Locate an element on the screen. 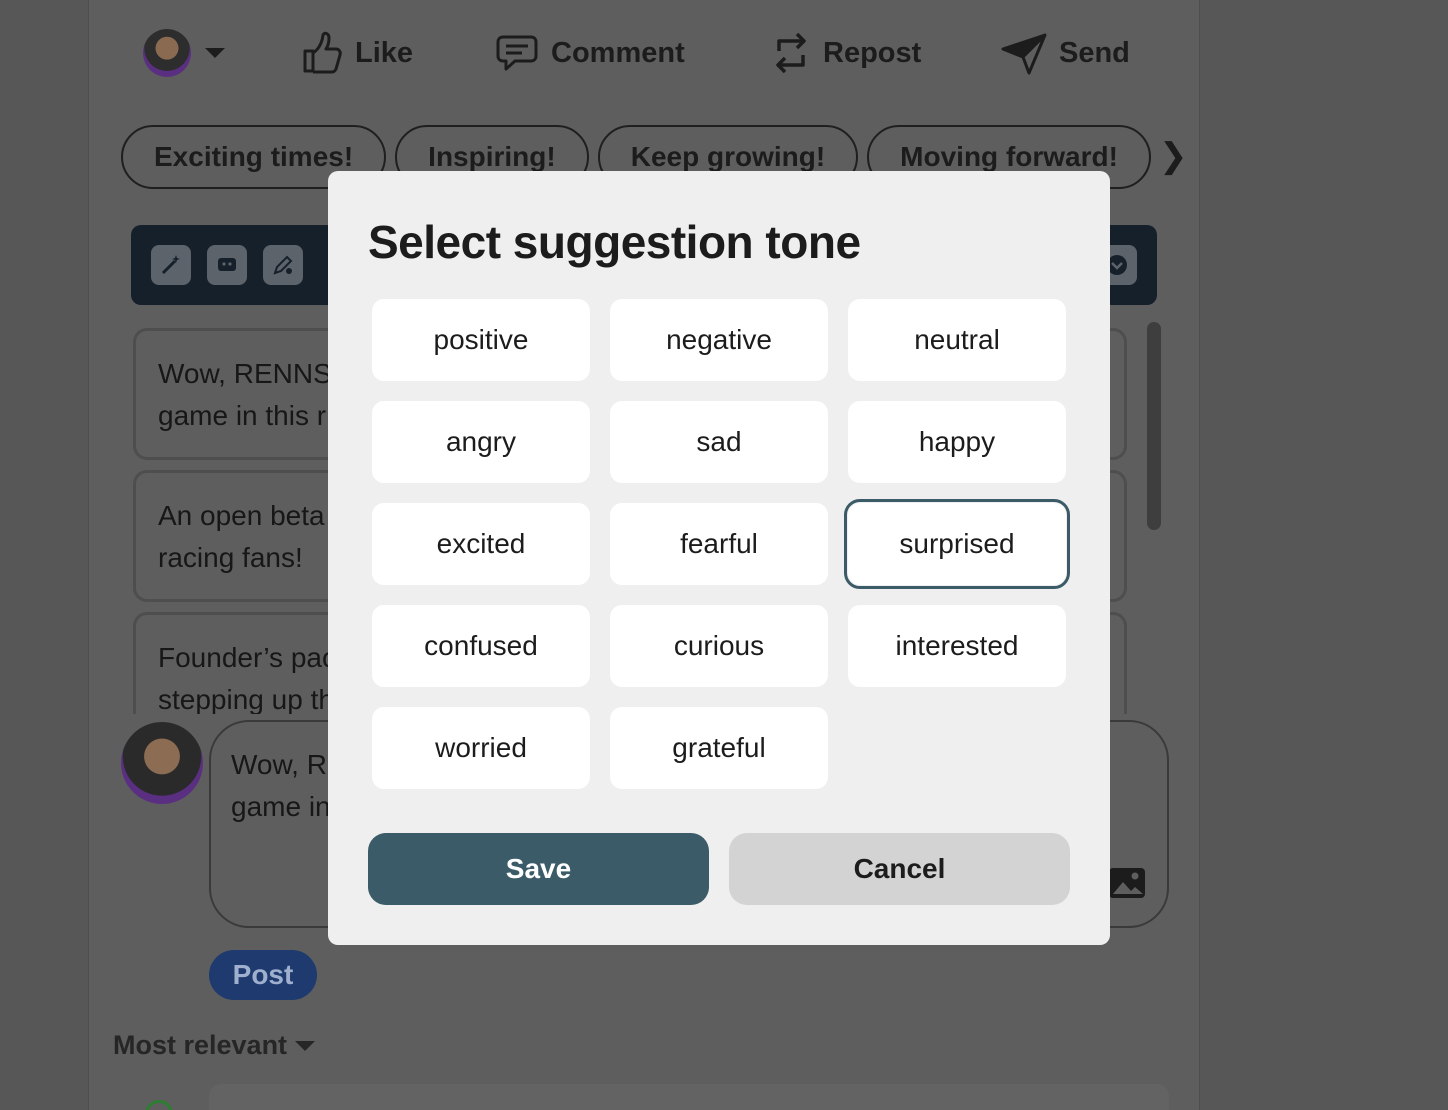 The image size is (1448, 1110). post-button: Post is located at coordinates (263, 975).